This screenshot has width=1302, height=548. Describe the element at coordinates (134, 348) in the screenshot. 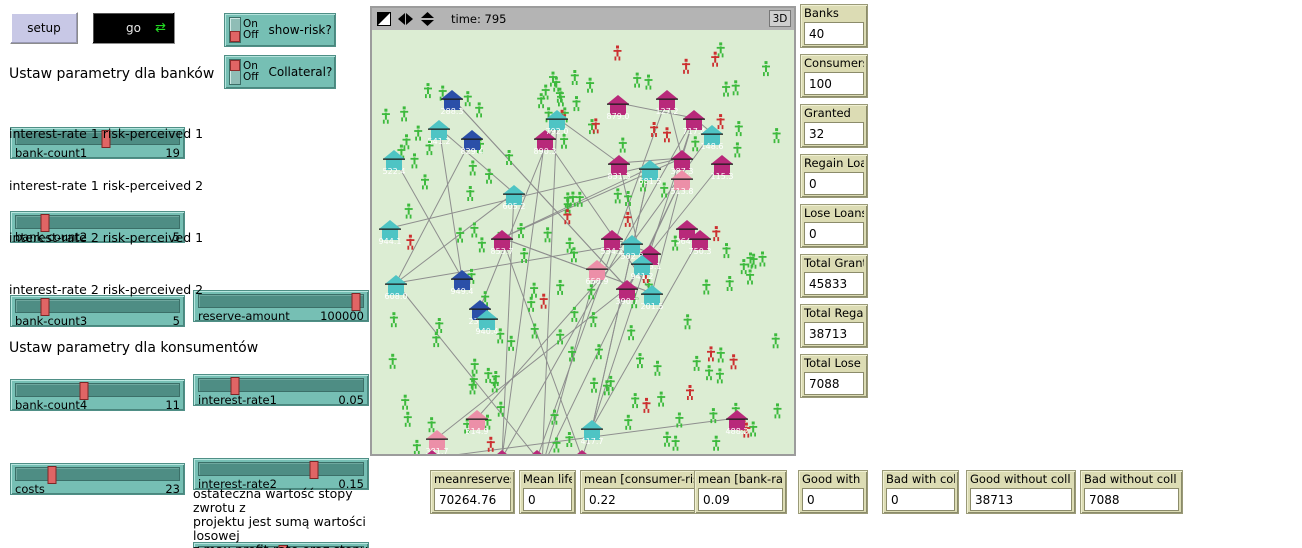

I see `consumers-section-heading: Ustaw parametry dla konsumentów` at that location.